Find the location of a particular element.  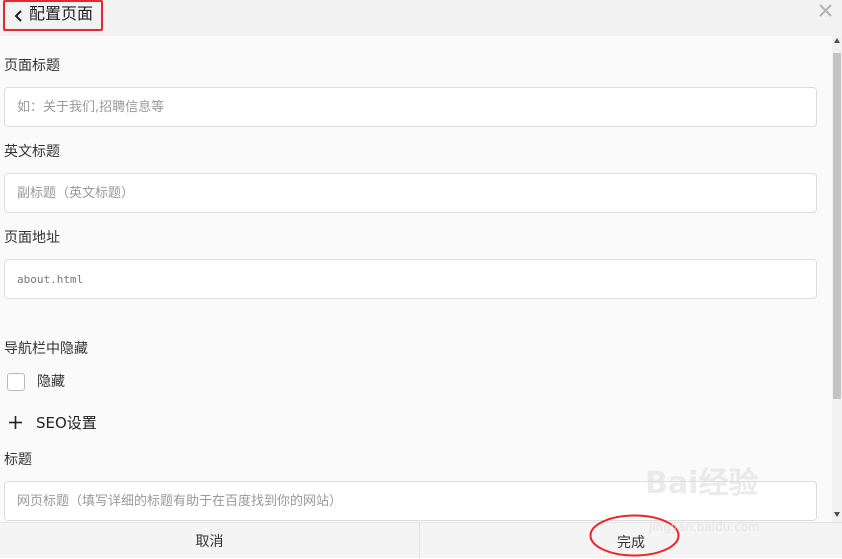

page-address-input is located at coordinates (410, 279).